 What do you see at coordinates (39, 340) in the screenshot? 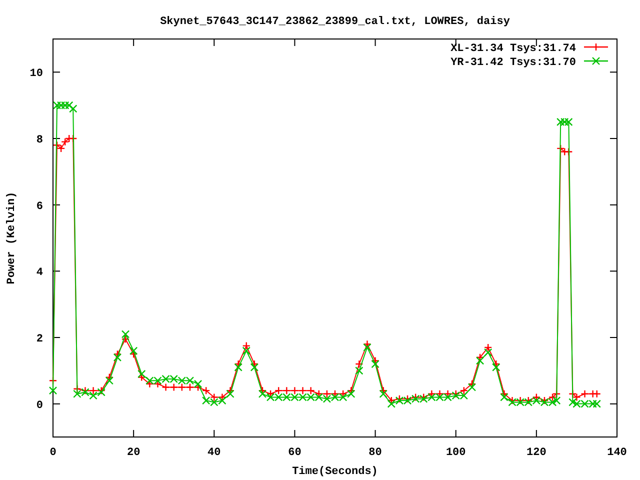
I see `y-tick-label: 2` at bounding box center [39, 340].